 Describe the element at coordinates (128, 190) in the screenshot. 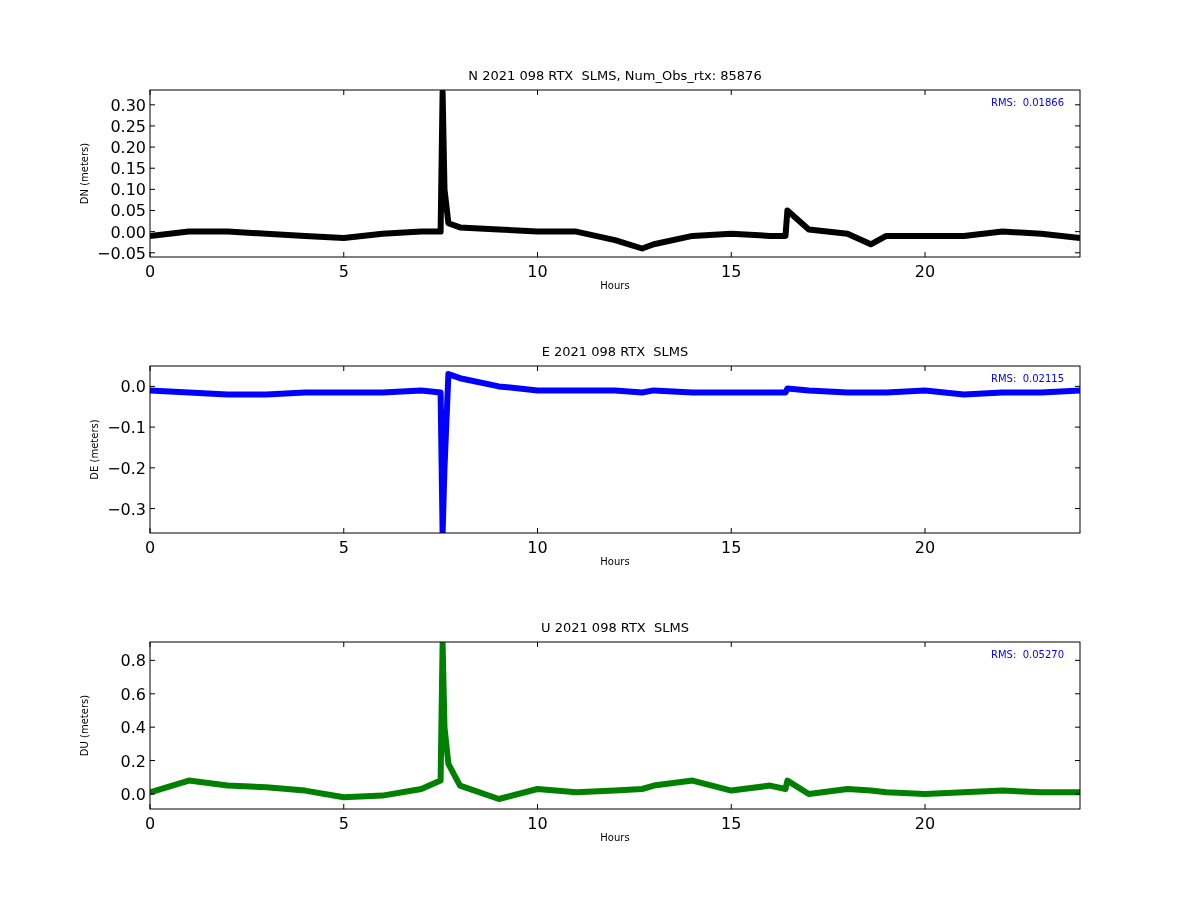

I see `y-tick-label: 0.10` at that location.